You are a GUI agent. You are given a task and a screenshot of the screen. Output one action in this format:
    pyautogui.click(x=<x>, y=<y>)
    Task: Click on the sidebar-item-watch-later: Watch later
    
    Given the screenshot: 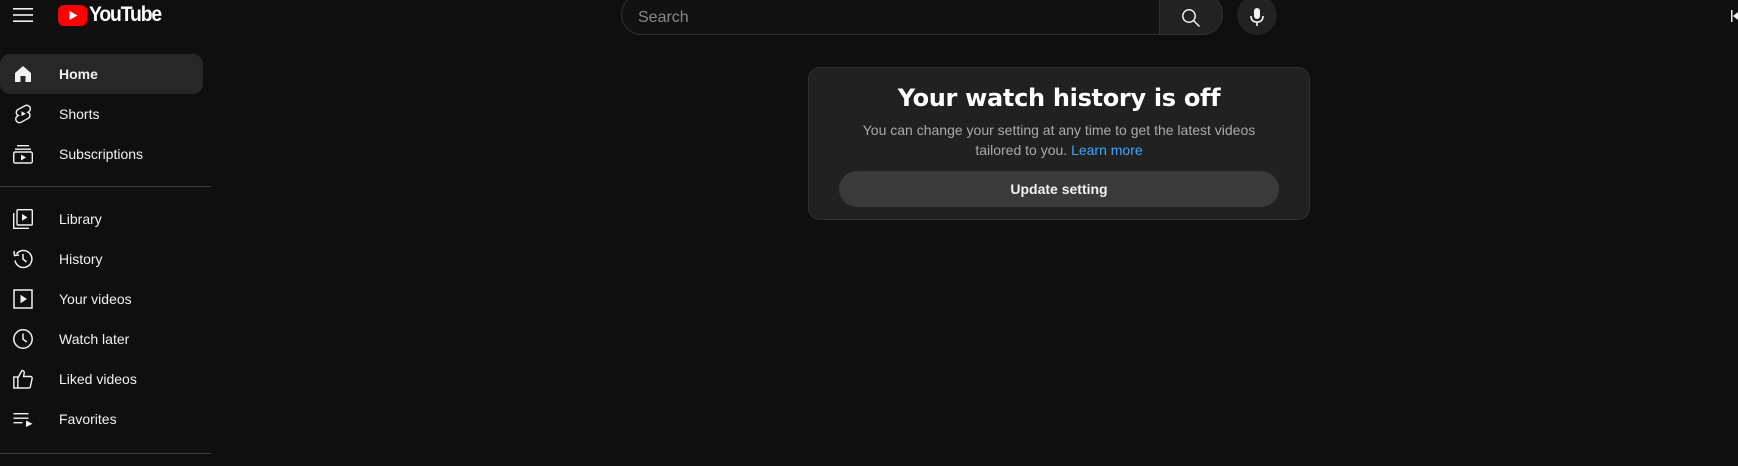 What is the action you would take?
    pyautogui.click(x=101, y=339)
    